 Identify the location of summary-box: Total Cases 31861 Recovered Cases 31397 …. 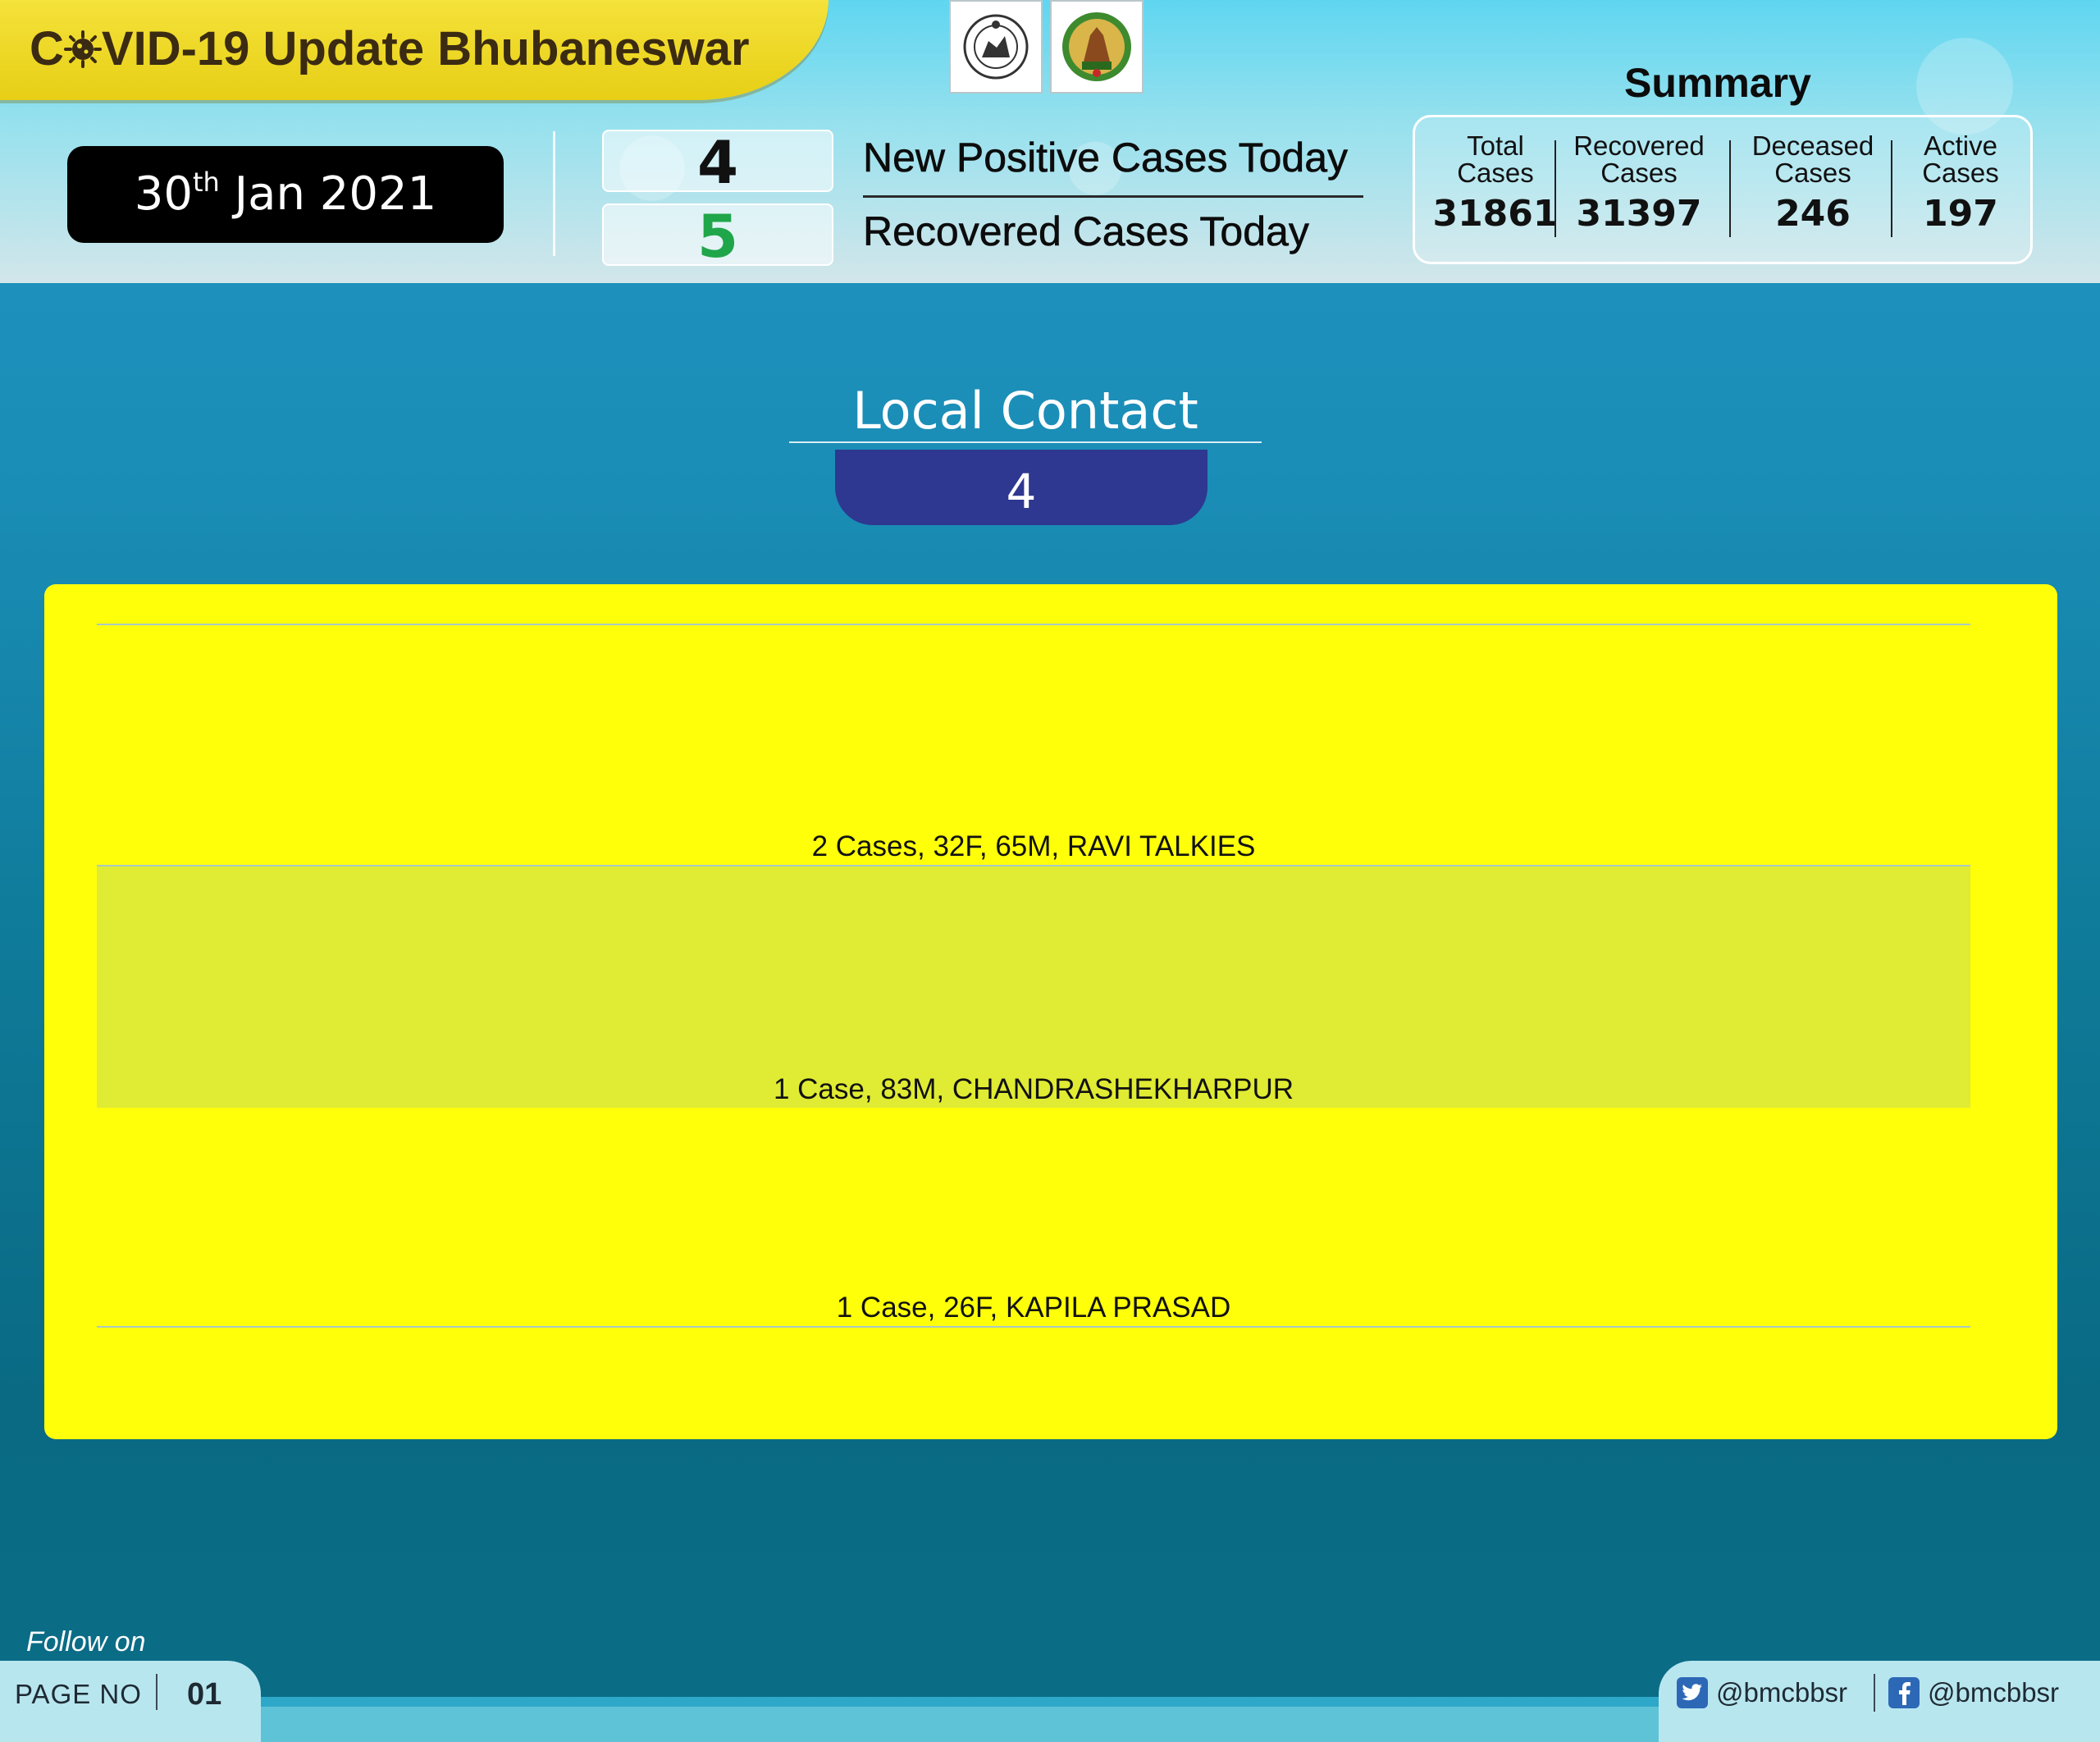
(1723, 189).